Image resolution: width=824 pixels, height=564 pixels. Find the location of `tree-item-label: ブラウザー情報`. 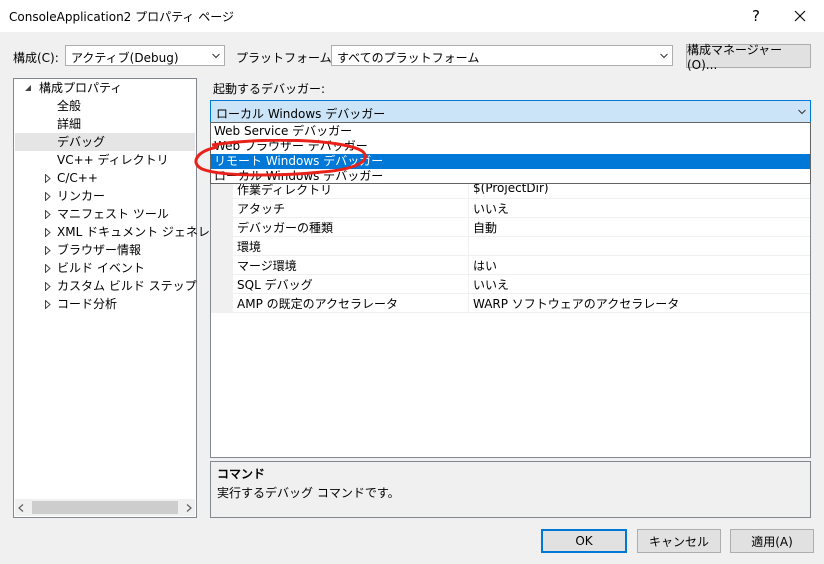

tree-item-label: ブラウザー情報 is located at coordinates (99, 250).